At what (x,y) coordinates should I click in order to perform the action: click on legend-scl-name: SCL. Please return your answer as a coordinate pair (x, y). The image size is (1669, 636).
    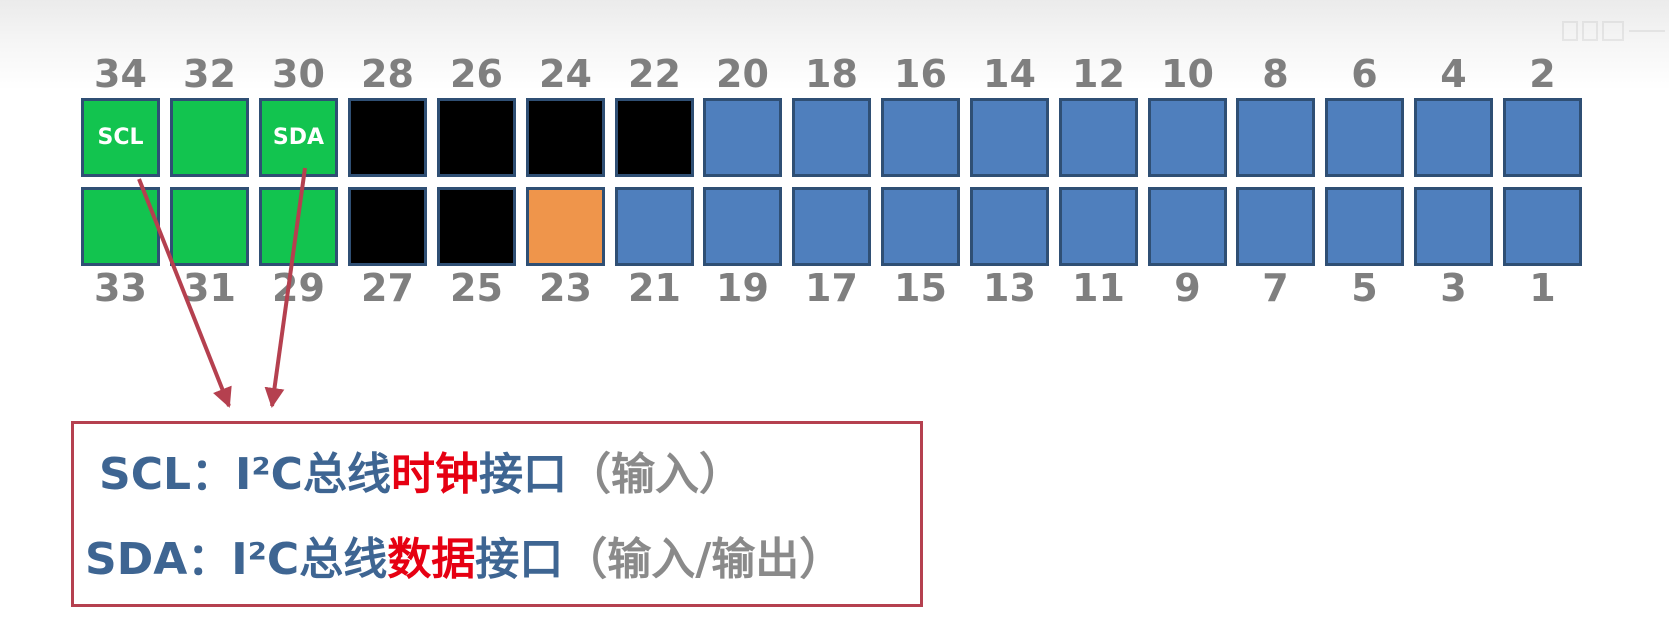
    Looking at the image, I should click on (145, 474).